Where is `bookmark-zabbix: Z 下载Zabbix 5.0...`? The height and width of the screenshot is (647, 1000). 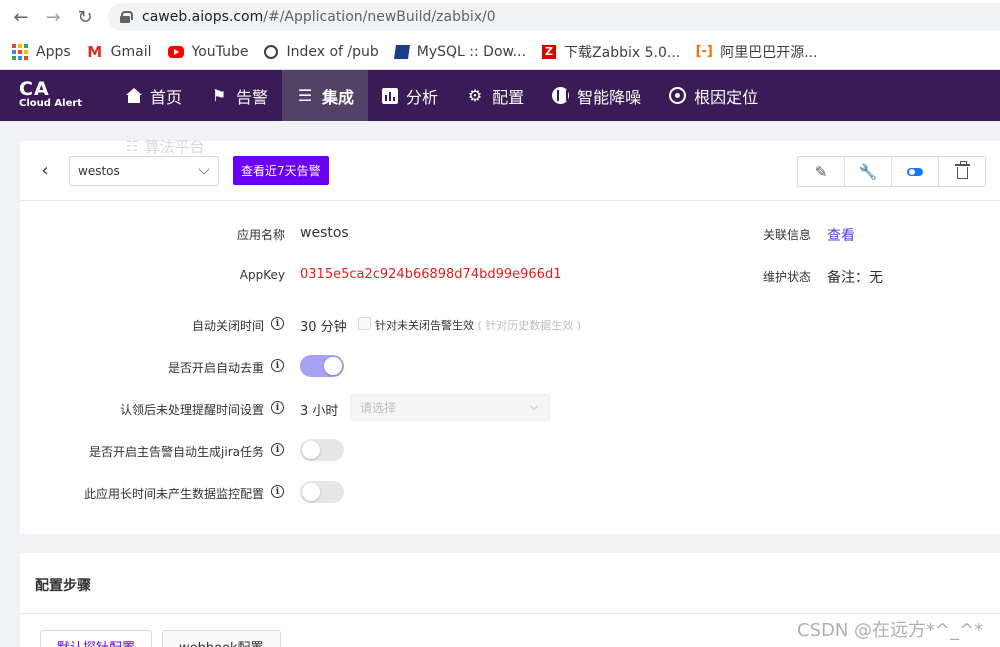
bookmark-zabbix: Z 下载Zabbix 5.0... is located at coordinates (611, 52).